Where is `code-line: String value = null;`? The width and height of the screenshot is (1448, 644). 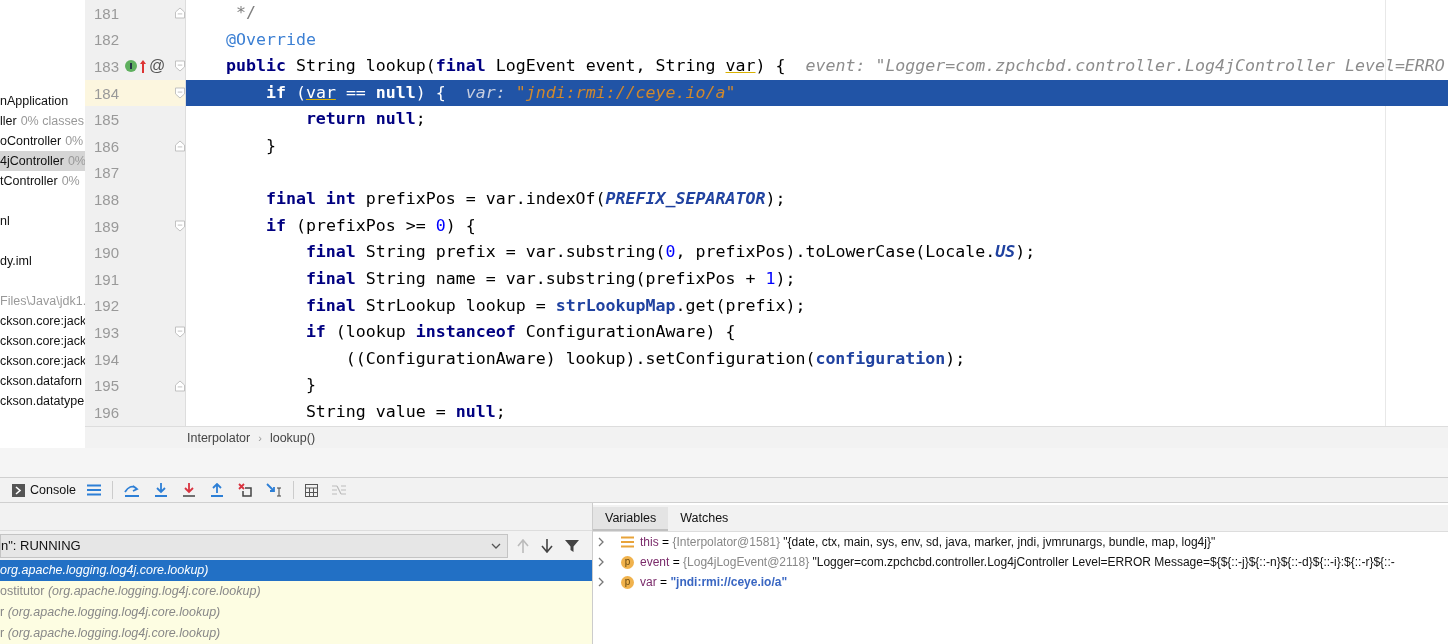 code-line: String value = null; is located at coordinates (405, 411).